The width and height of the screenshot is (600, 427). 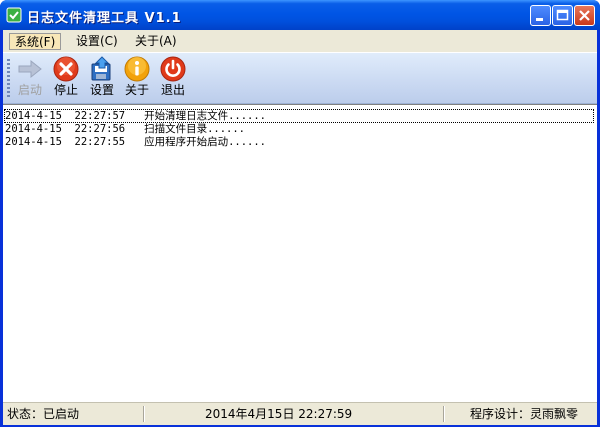 What do you see at coordinates (300, 15) in the screenshot?
I see `title-bar: 日志文件清理工具 V1.1` at bounding box center [300, 15].